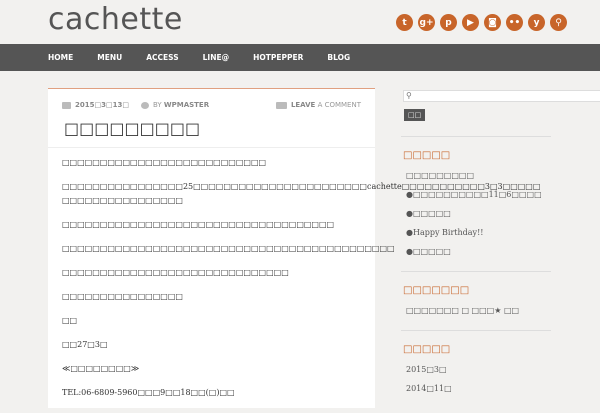 This screenshot has width=600, height=413. I want to click on main-nav: HOME MENU ACCESS LINE@ HOTPEPPER BLOG, so click(300, 57).